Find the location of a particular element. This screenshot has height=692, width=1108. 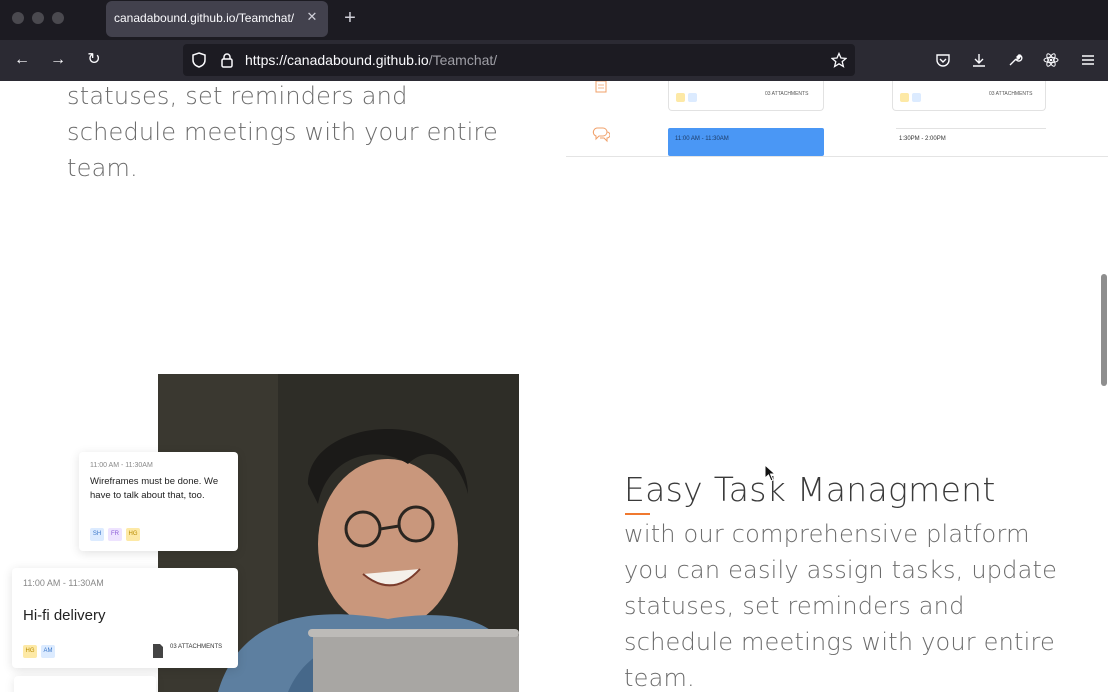

react-devtools-icon is located at coordinates (1051, 60).